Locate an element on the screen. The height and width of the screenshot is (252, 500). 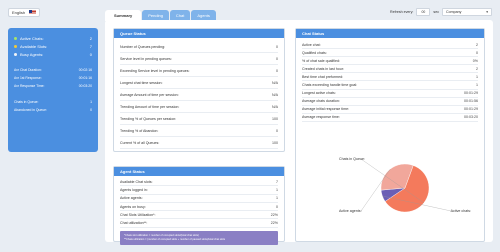
status-row: Chat utilization**: 22% is located at coordinates (199, 223).